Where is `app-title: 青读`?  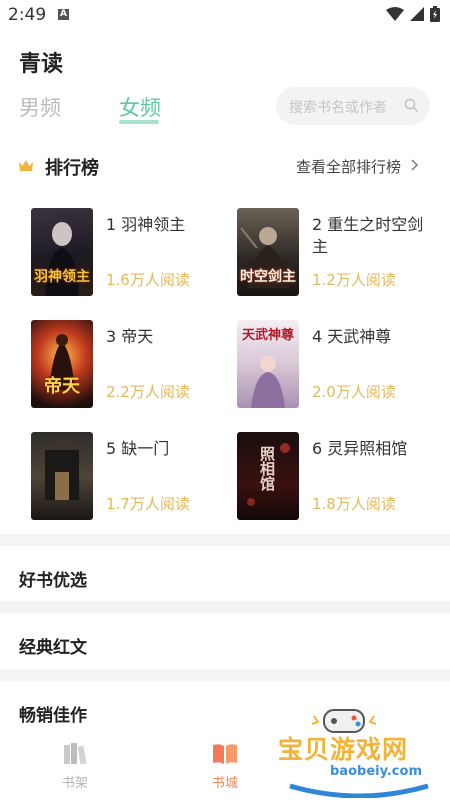
app-title: 青读 is located at coordinates (41, 64).